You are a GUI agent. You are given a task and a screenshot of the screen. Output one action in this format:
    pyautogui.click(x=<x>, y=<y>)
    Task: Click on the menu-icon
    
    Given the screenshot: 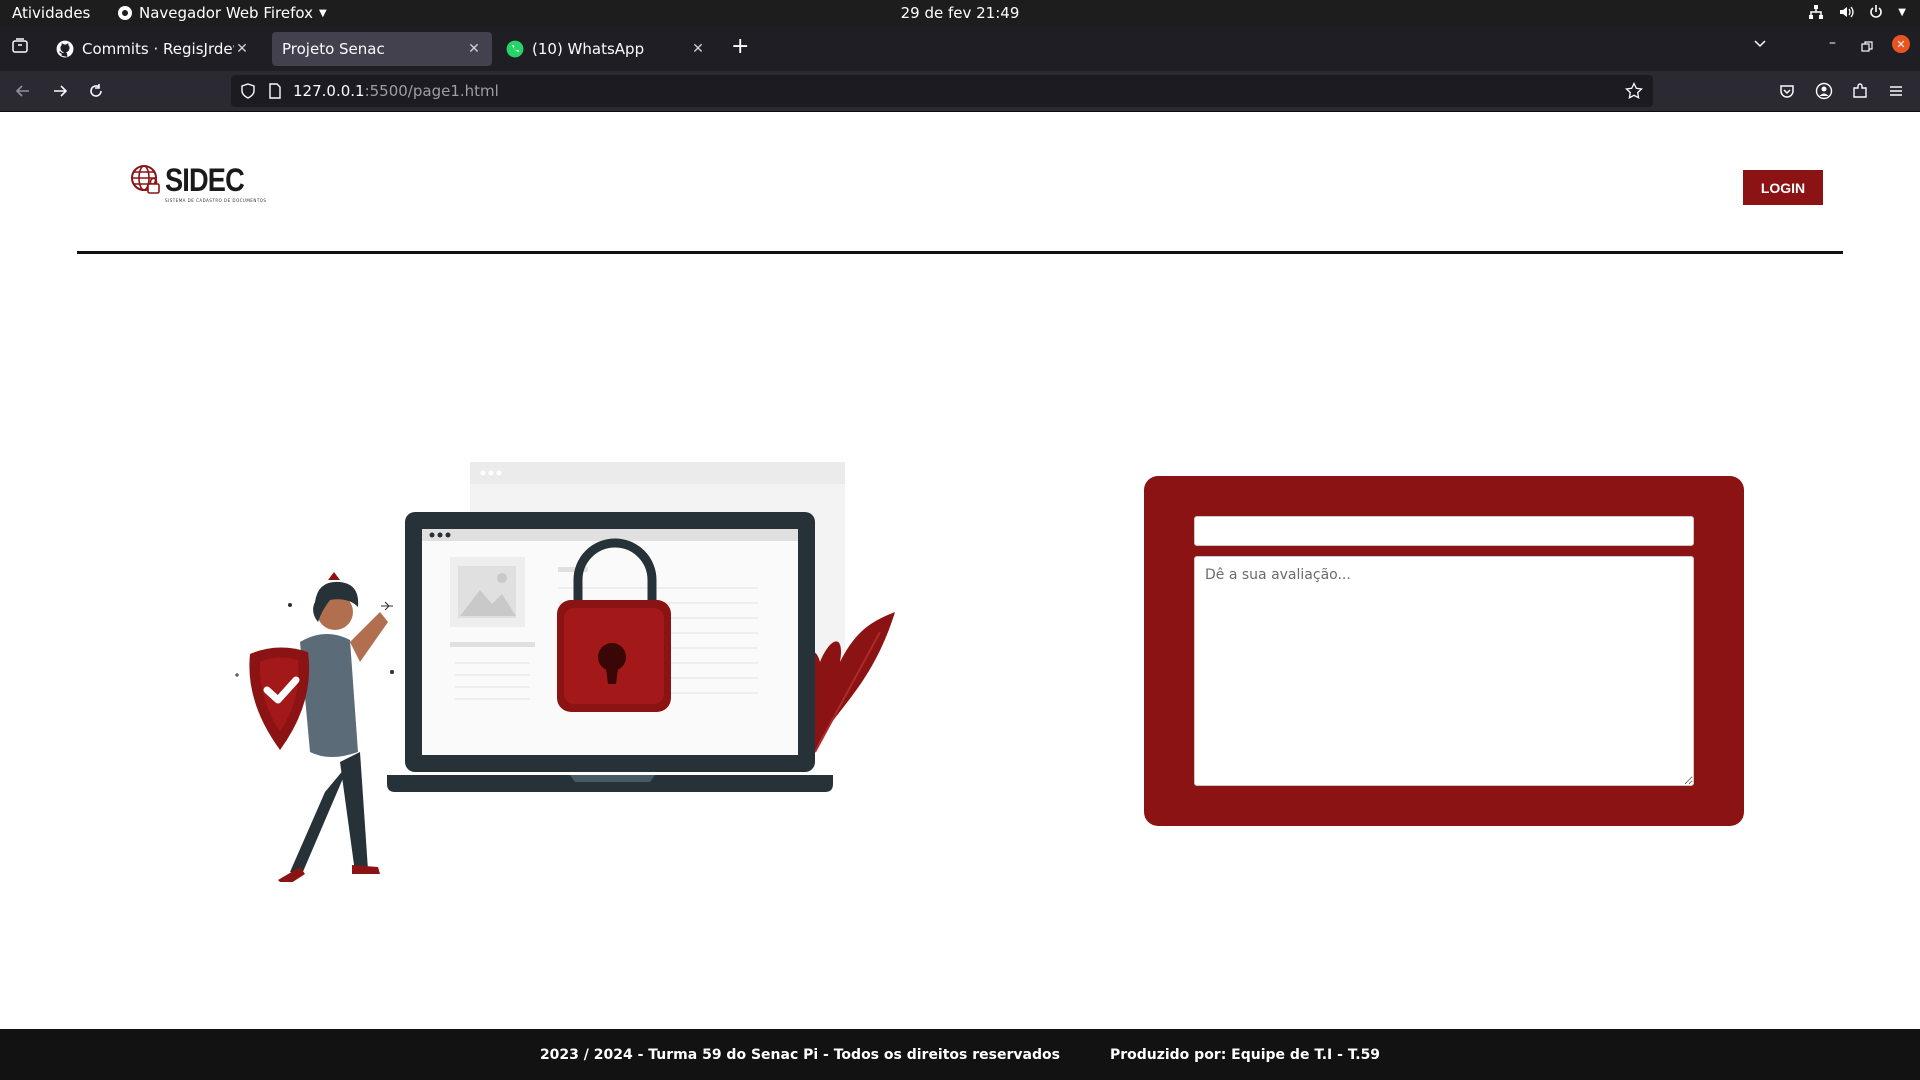 What is the action you would take?
    pyautogui.click(x=1896, y=91)
    